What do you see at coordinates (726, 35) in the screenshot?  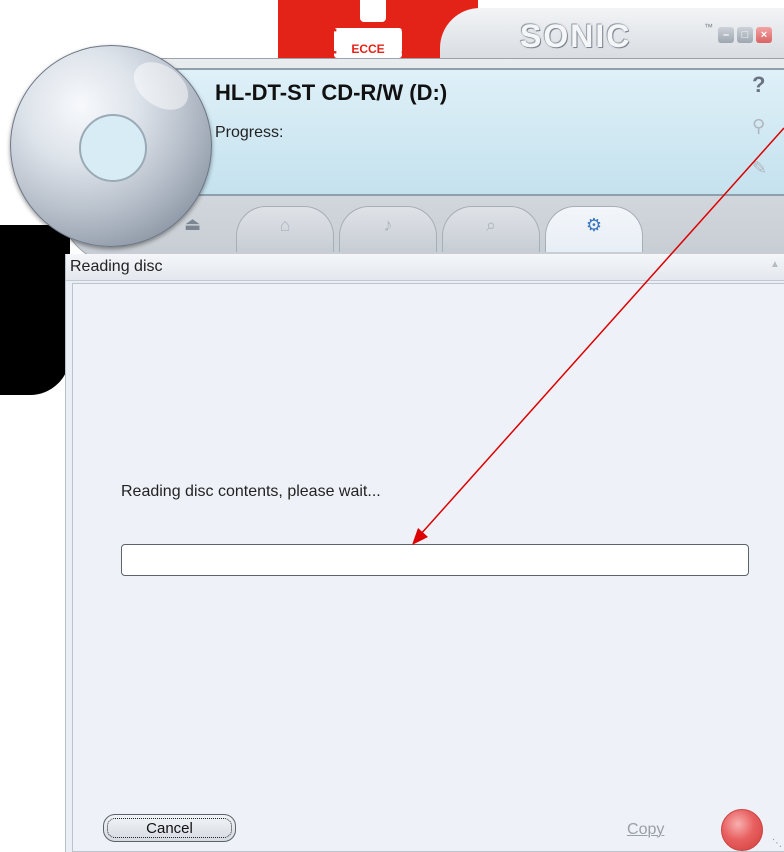 I see `minimize-button: –` at bounding box center [726, 35].